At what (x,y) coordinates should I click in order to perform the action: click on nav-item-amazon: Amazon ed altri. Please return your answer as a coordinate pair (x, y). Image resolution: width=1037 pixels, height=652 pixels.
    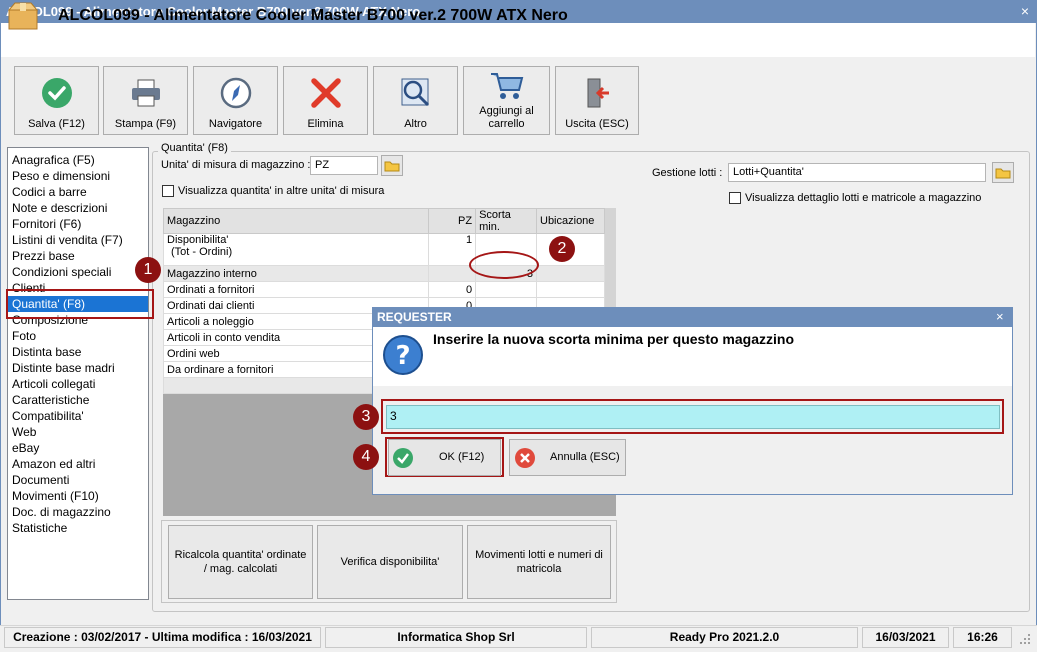
    Looking at the image, I should click on (78, 464).